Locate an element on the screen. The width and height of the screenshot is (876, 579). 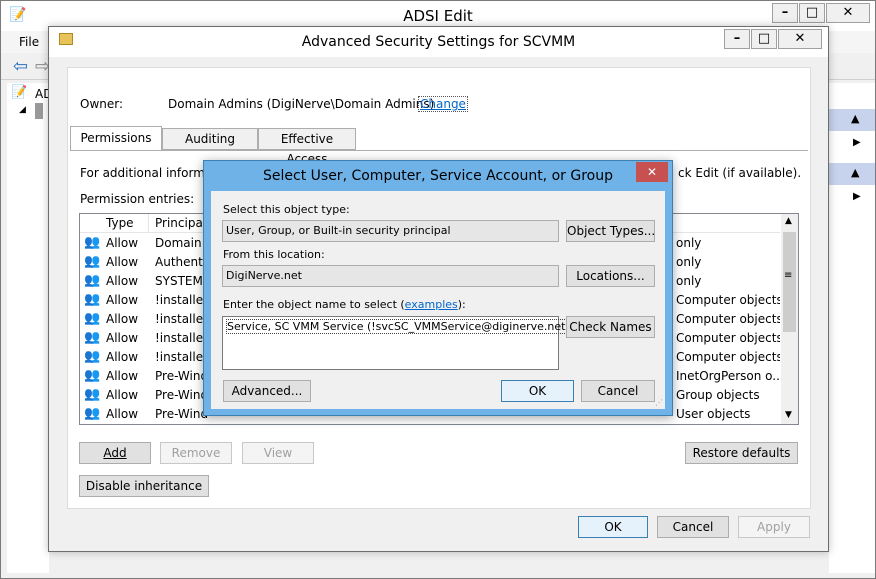
vertical-scrollbar: ▲ ≡ ▼ is located at coordinates (789, 319).